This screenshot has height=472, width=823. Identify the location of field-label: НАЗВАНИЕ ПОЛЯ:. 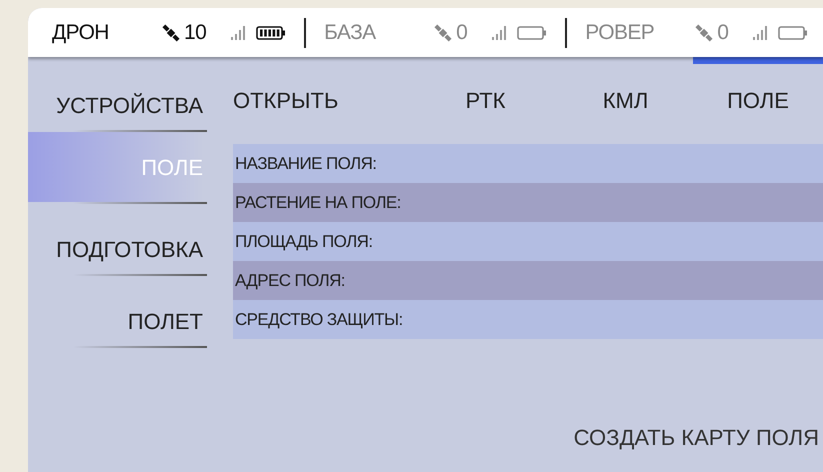
(528, 163).